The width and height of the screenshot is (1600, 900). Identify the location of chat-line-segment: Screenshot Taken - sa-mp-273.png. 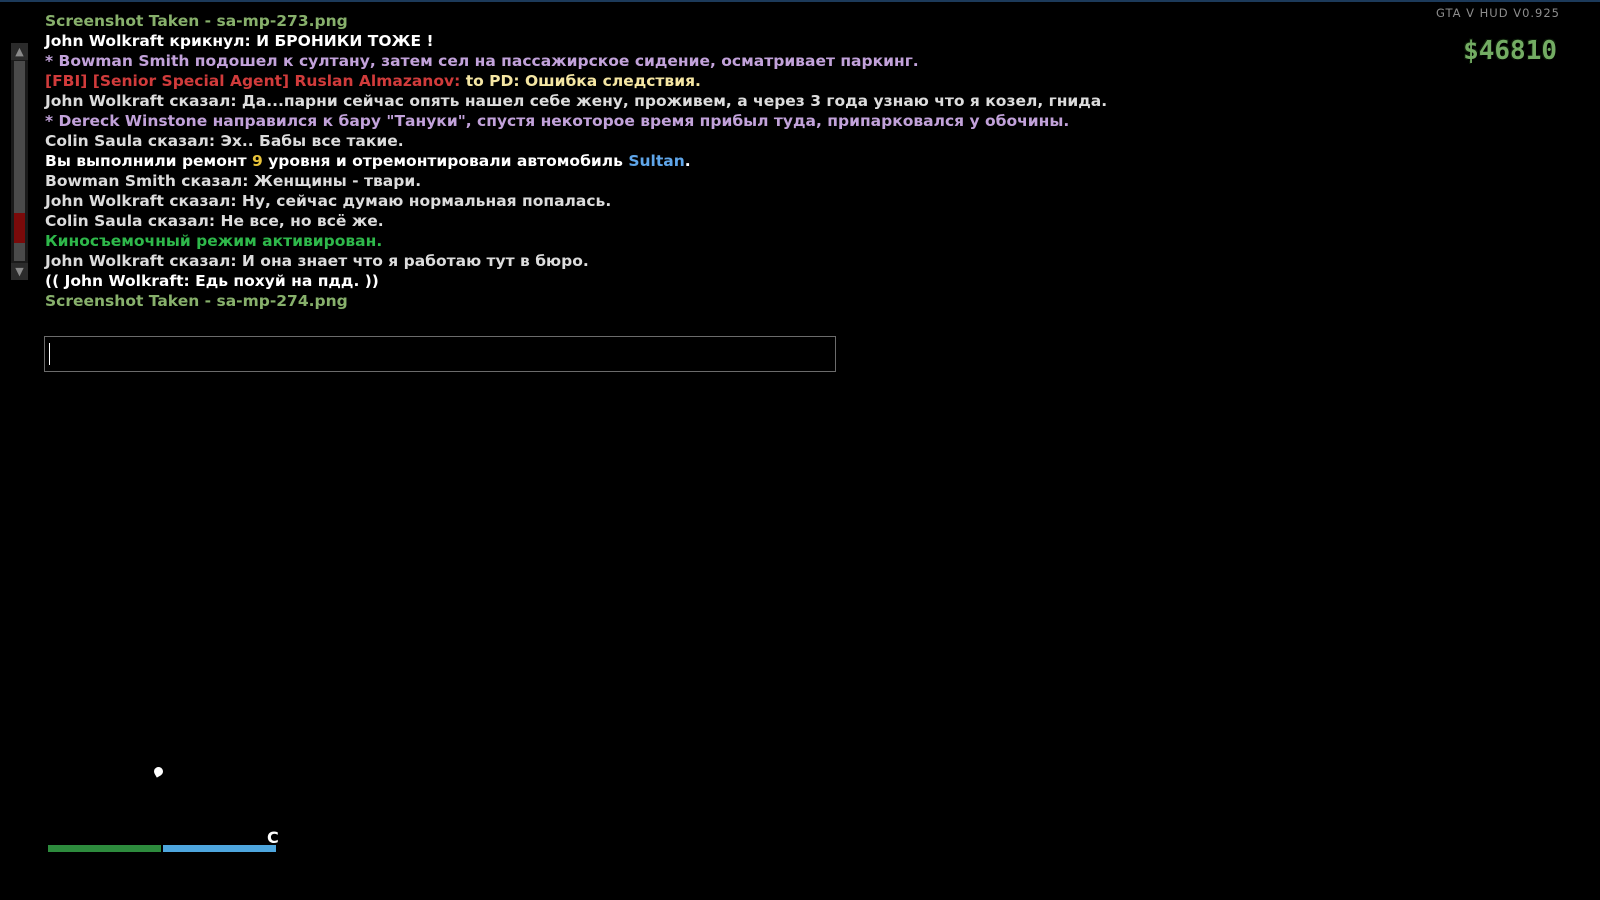
(196, 21).